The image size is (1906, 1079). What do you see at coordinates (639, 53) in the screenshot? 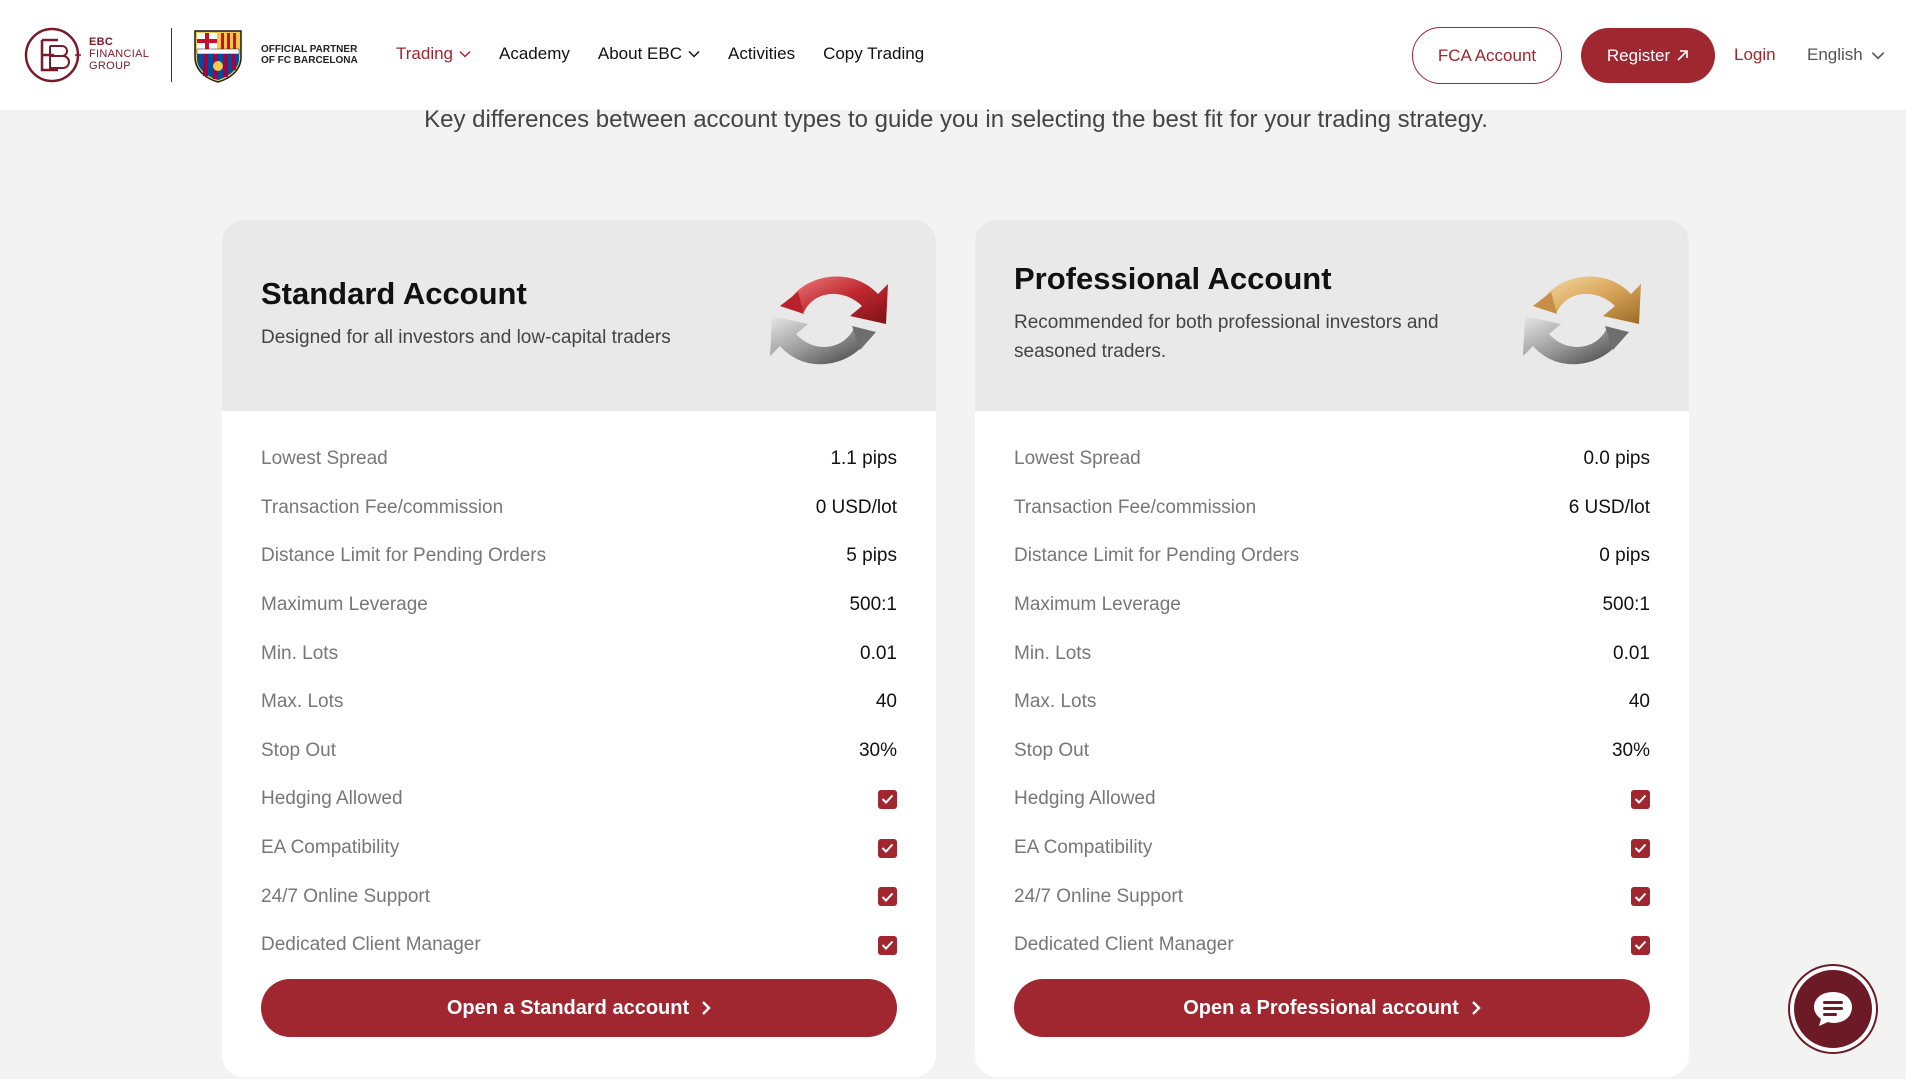
I see `nav-about-label: About EBC` at bounding box center [639, 53].